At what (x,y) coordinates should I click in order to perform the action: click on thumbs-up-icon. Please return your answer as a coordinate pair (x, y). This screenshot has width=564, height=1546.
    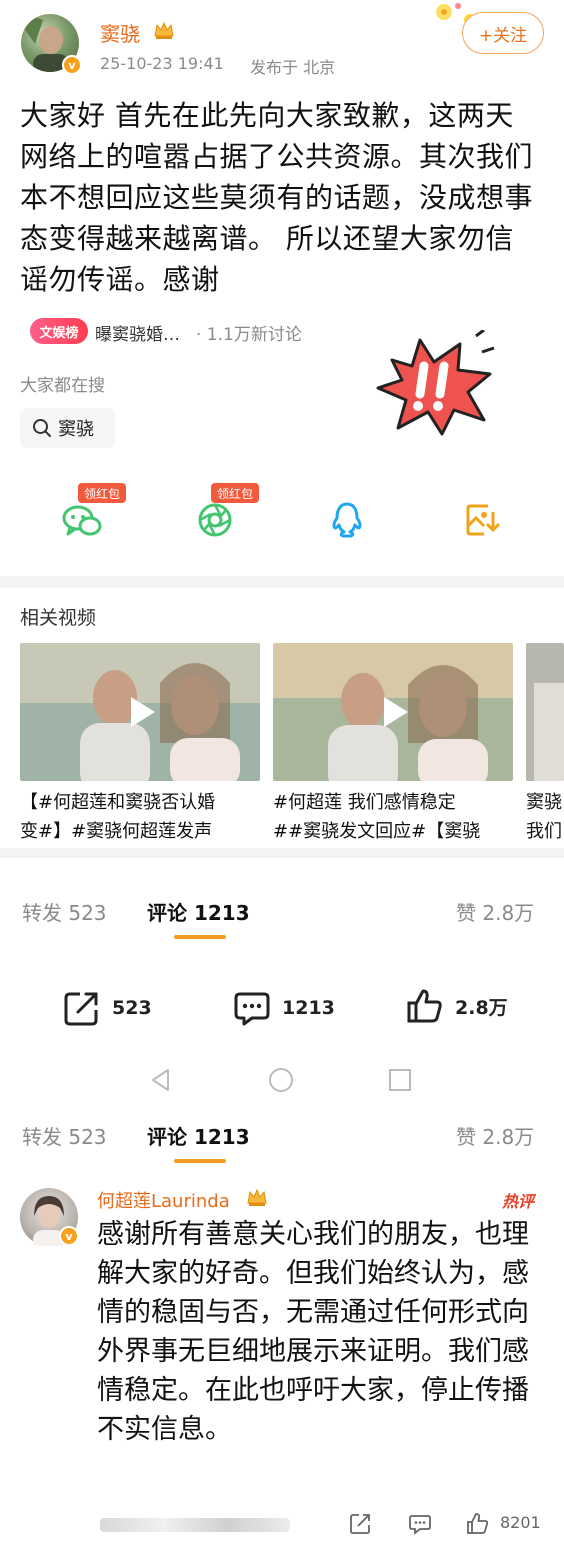
    Looking at the image, I should click on (424, 1006).